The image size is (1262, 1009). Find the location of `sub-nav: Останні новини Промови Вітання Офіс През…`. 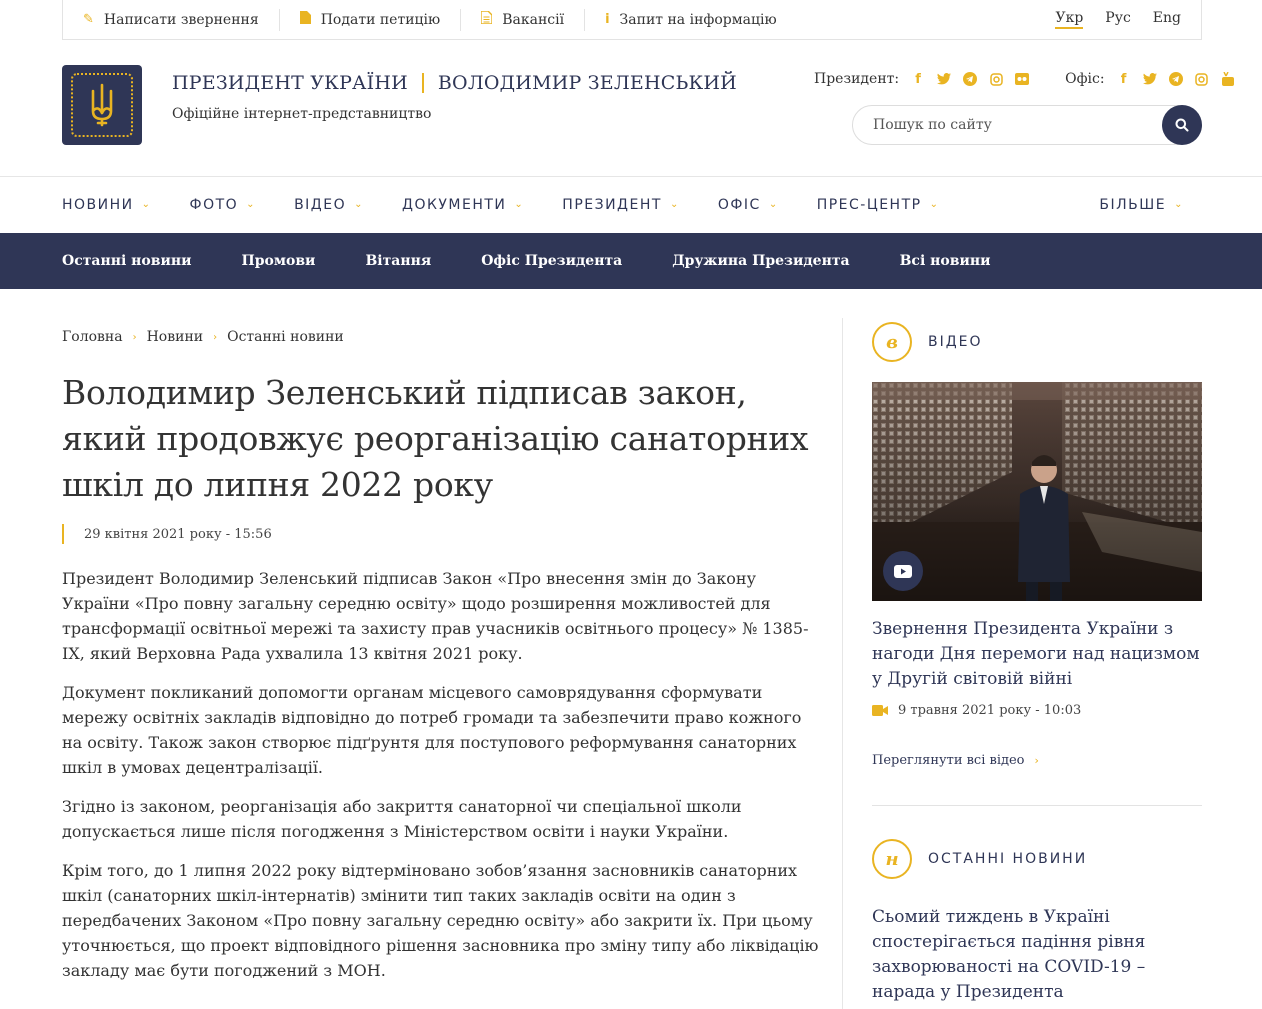

sub-nav: Останні новини Промови Вітання Офіс През… is located at coordinates (631, 261).